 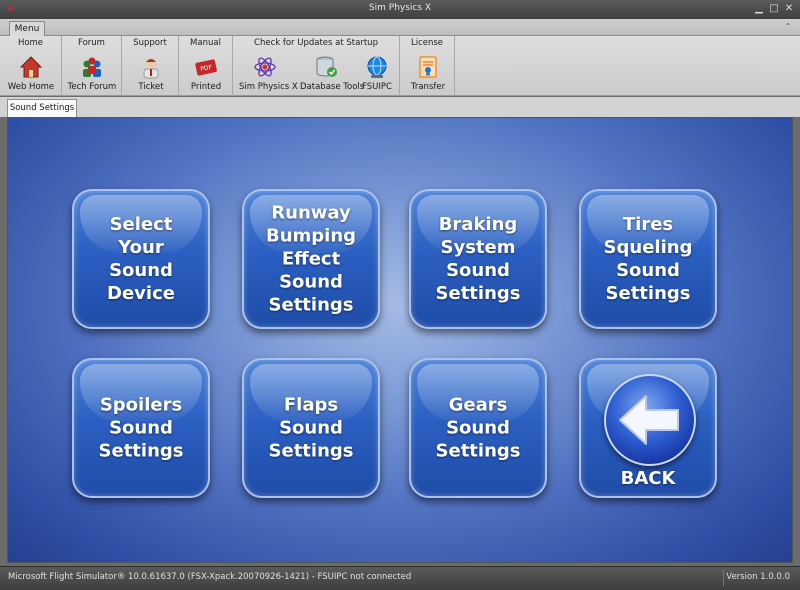 I want to click on group-title: Home, so click(x=30, y=43).